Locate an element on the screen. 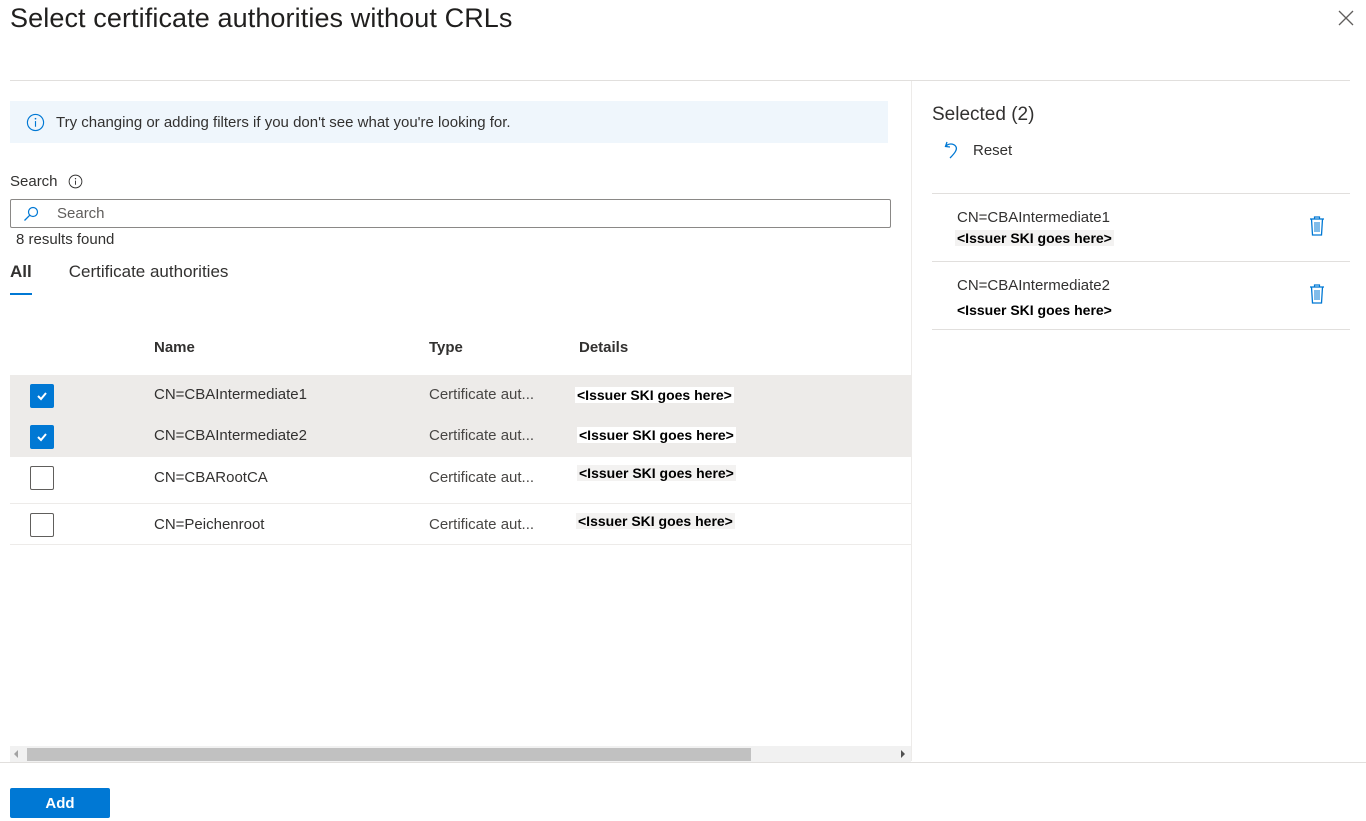  results-count: 8 results found is located at coordinates (65, 239).